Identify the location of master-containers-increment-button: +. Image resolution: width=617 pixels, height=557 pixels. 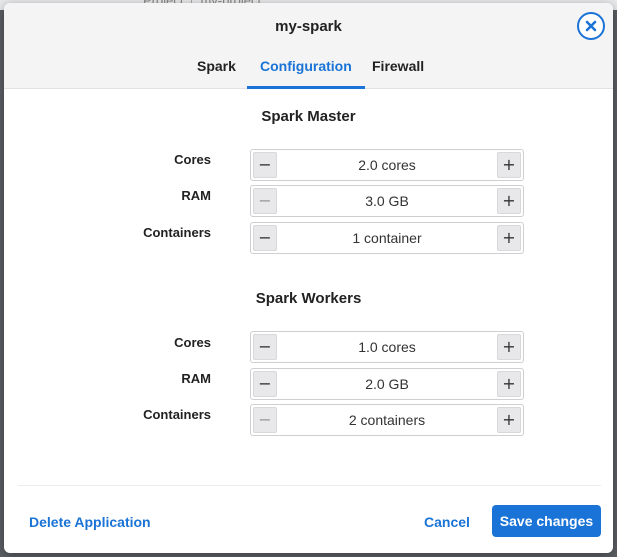
(509, 238).